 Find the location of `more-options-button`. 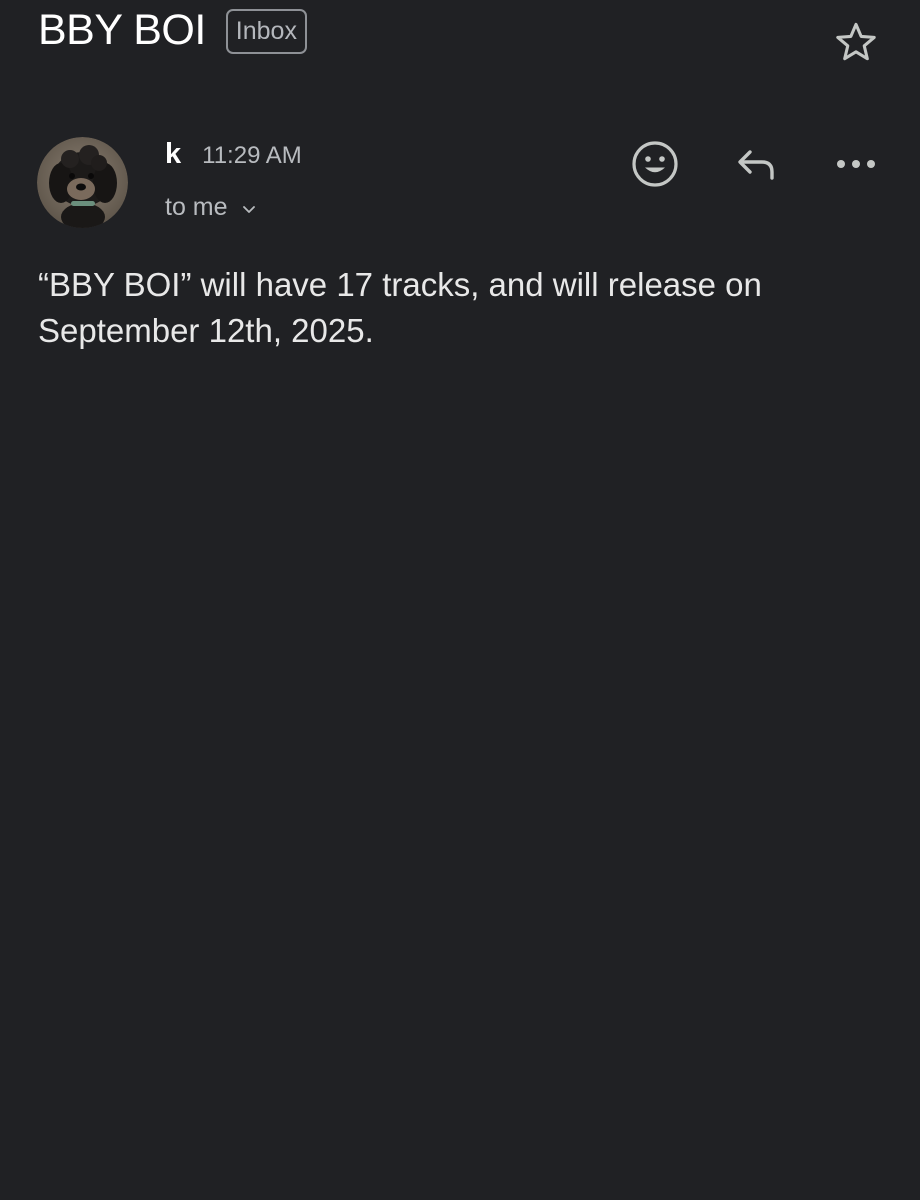

more-options-button is located at coordinates (856, 164).